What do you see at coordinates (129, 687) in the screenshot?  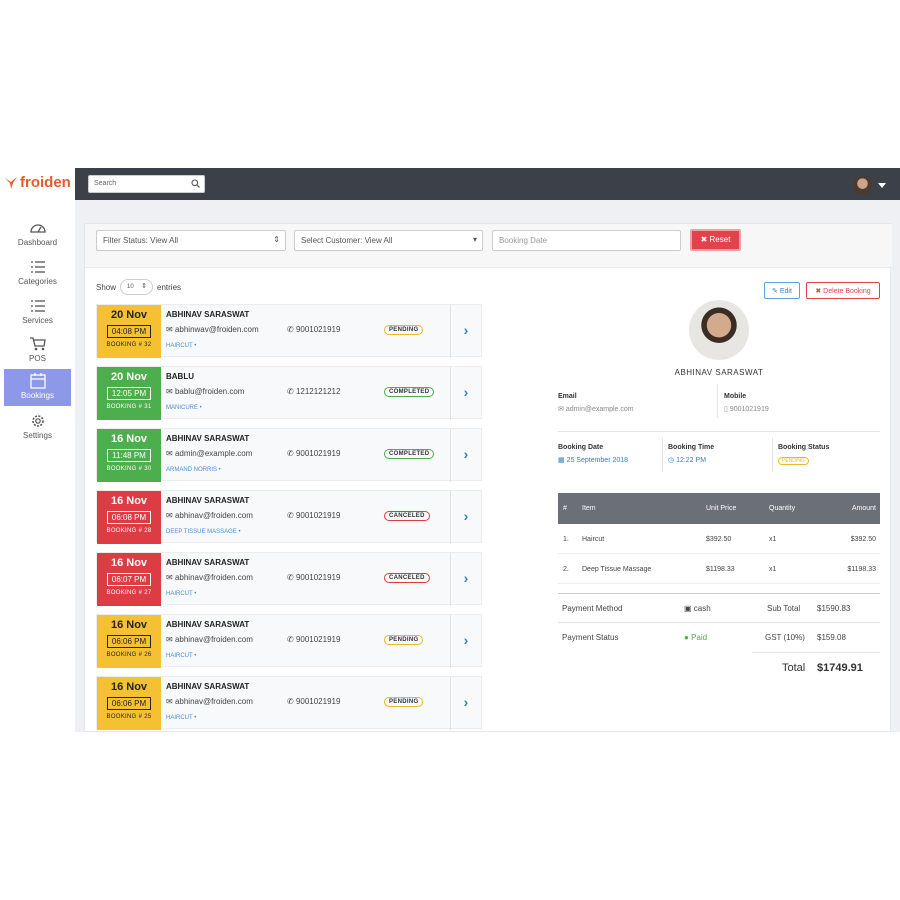 I see `booking-day: 16 Nov` at bounding box center [129, 687].